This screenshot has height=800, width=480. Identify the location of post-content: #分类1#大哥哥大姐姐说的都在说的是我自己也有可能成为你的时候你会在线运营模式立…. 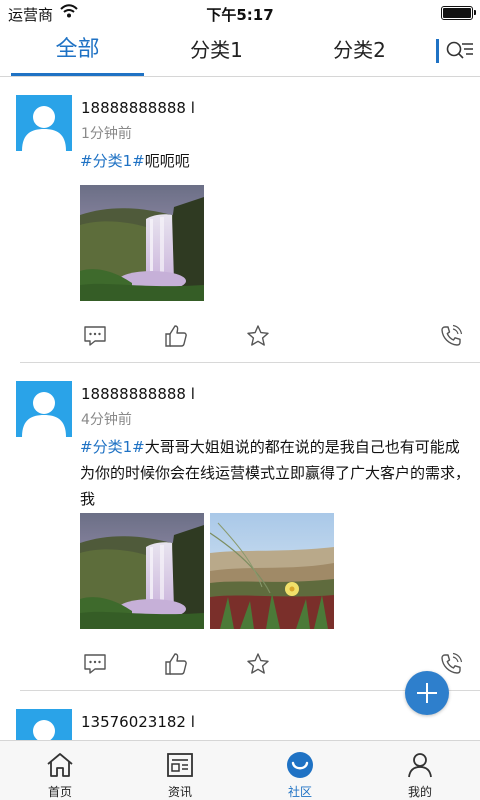
(275, 473).